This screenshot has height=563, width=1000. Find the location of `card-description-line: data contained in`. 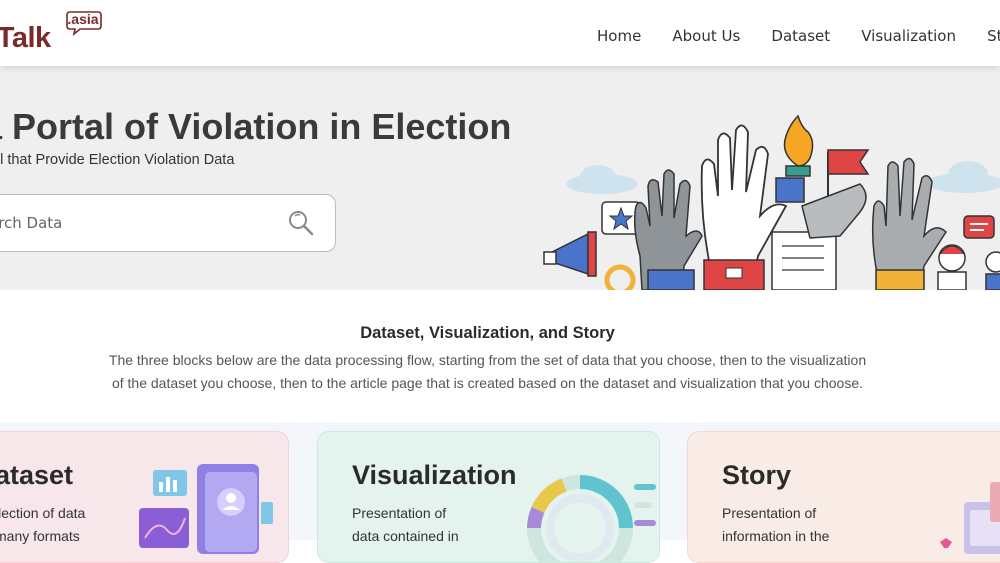

card-description-line: data contained in is located at coordinates (405, 536).